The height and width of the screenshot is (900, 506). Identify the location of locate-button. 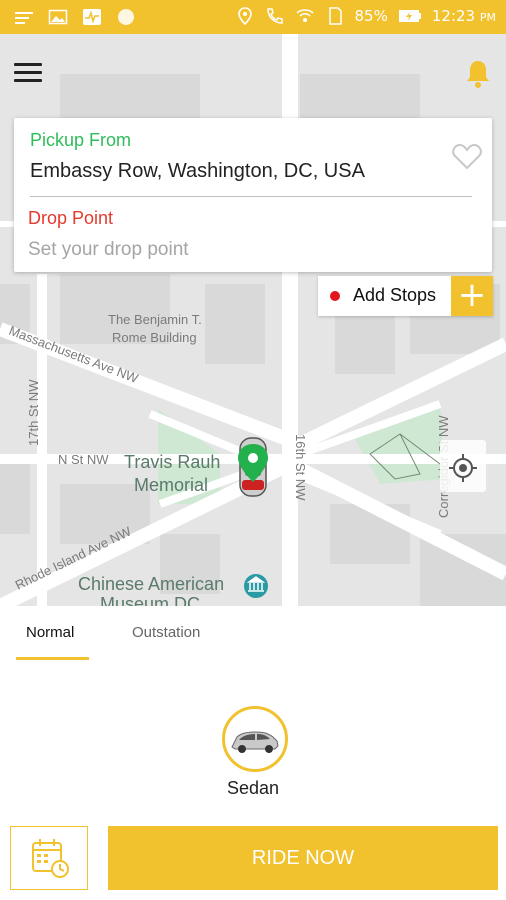
(463, 466).